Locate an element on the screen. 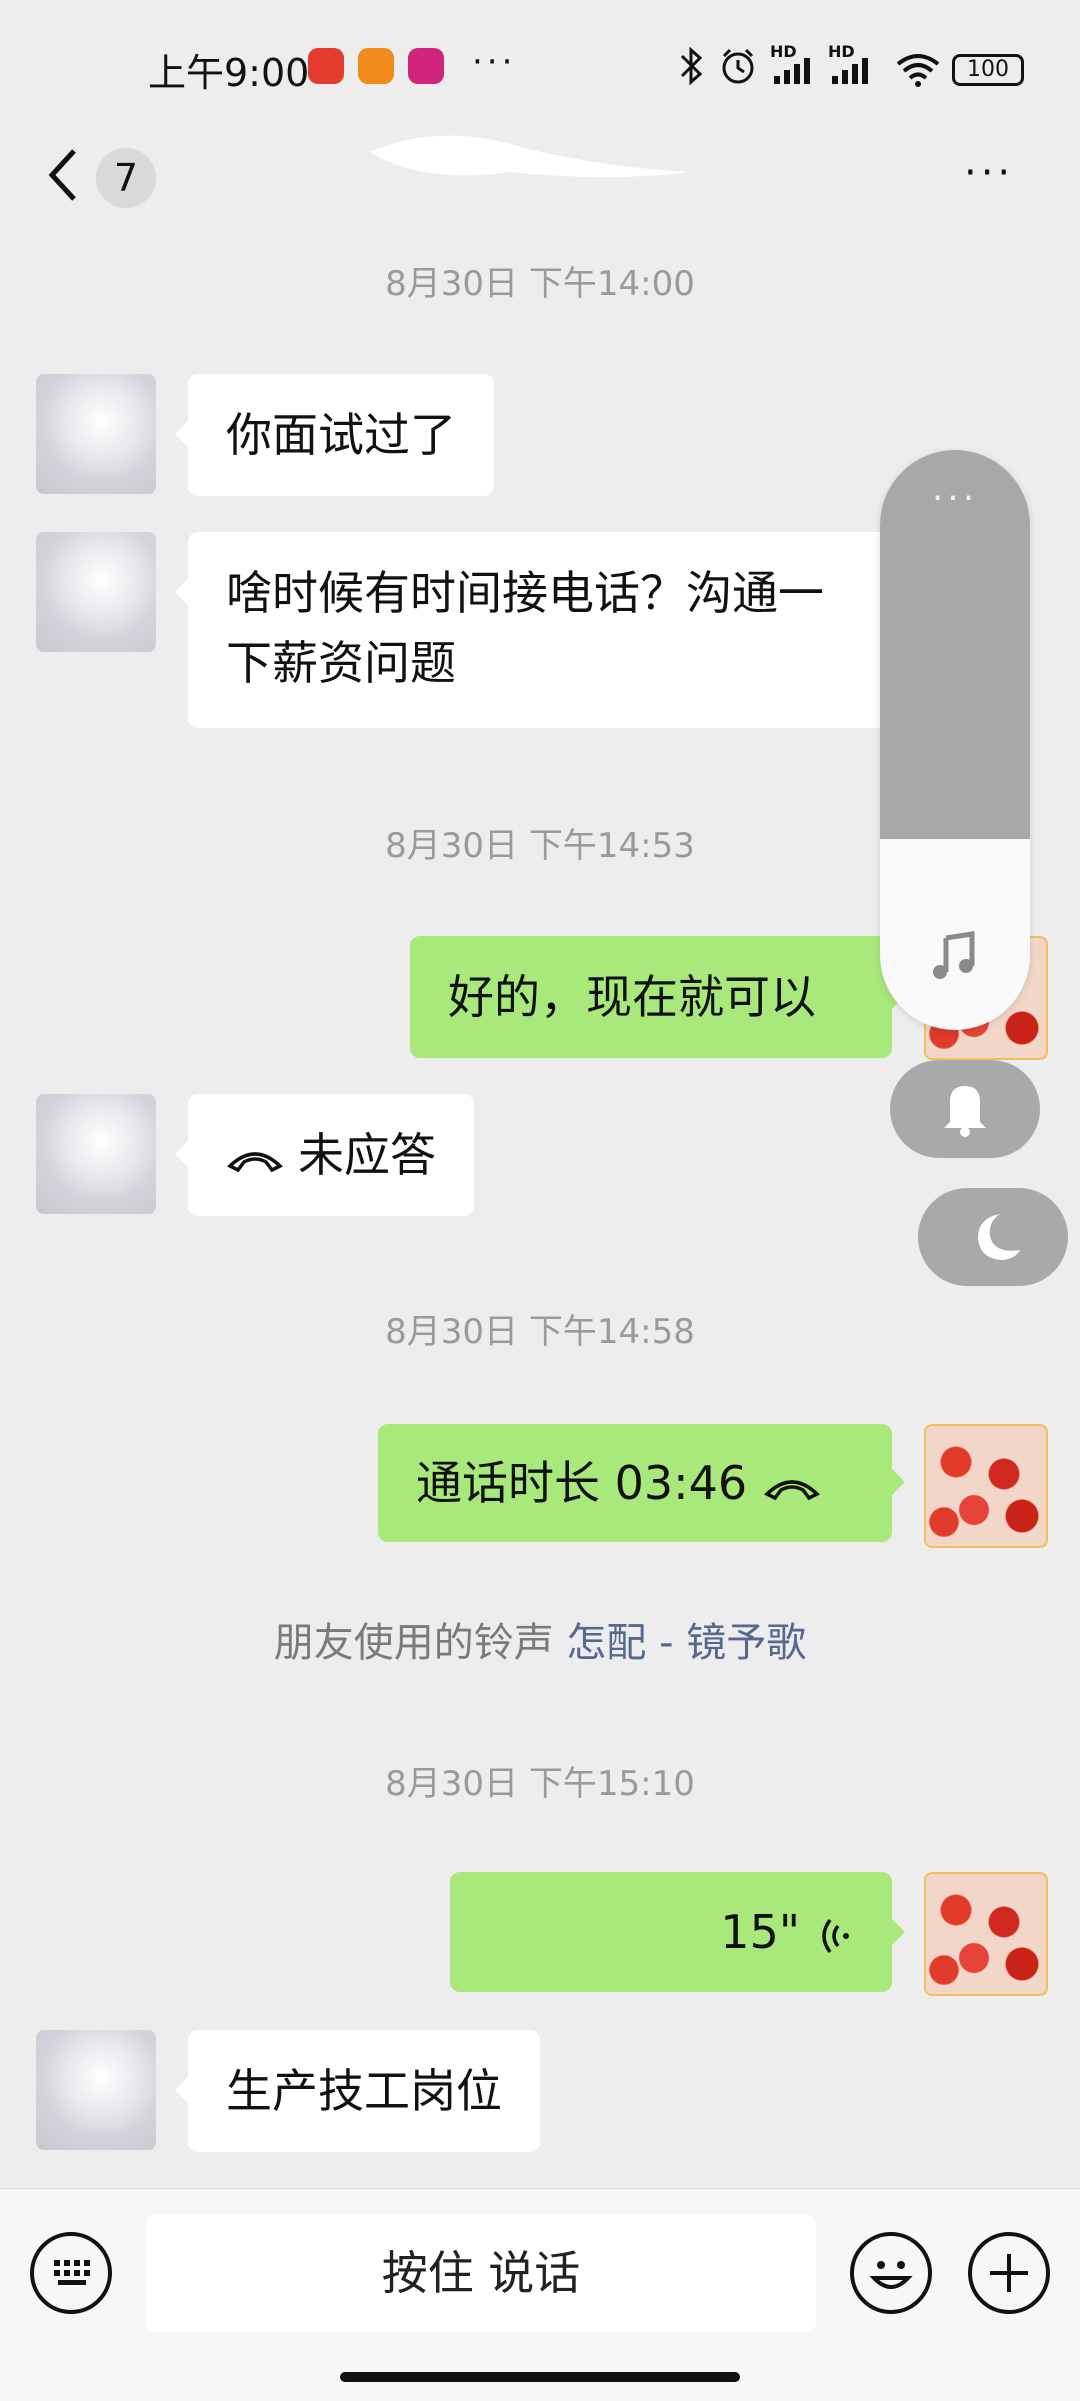 The image size is (1080, 2401). emoji-icon is located at coordinates (891, 2275).